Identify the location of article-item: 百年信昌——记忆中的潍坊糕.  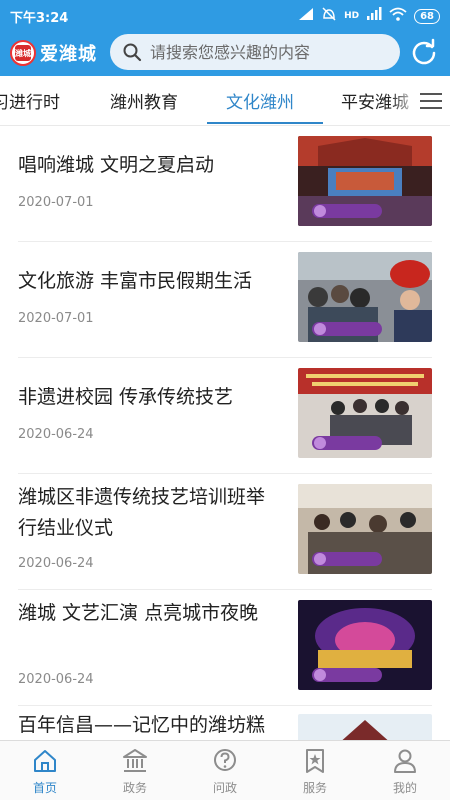
(225, 723).